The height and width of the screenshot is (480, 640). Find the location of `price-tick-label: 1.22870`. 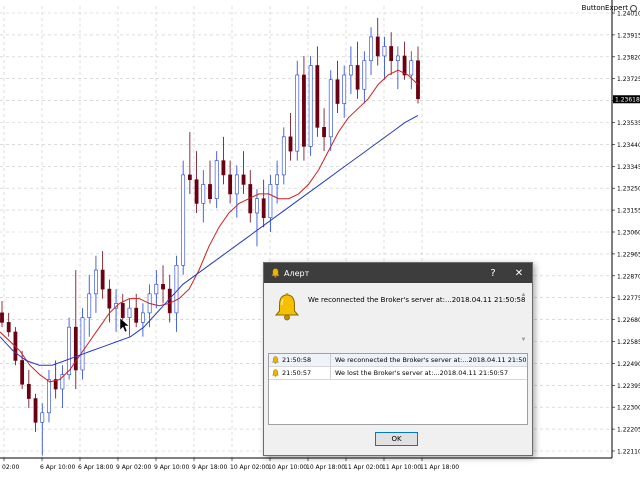

price-tick-label: 1.22870 is located at coordinates (628, 276).